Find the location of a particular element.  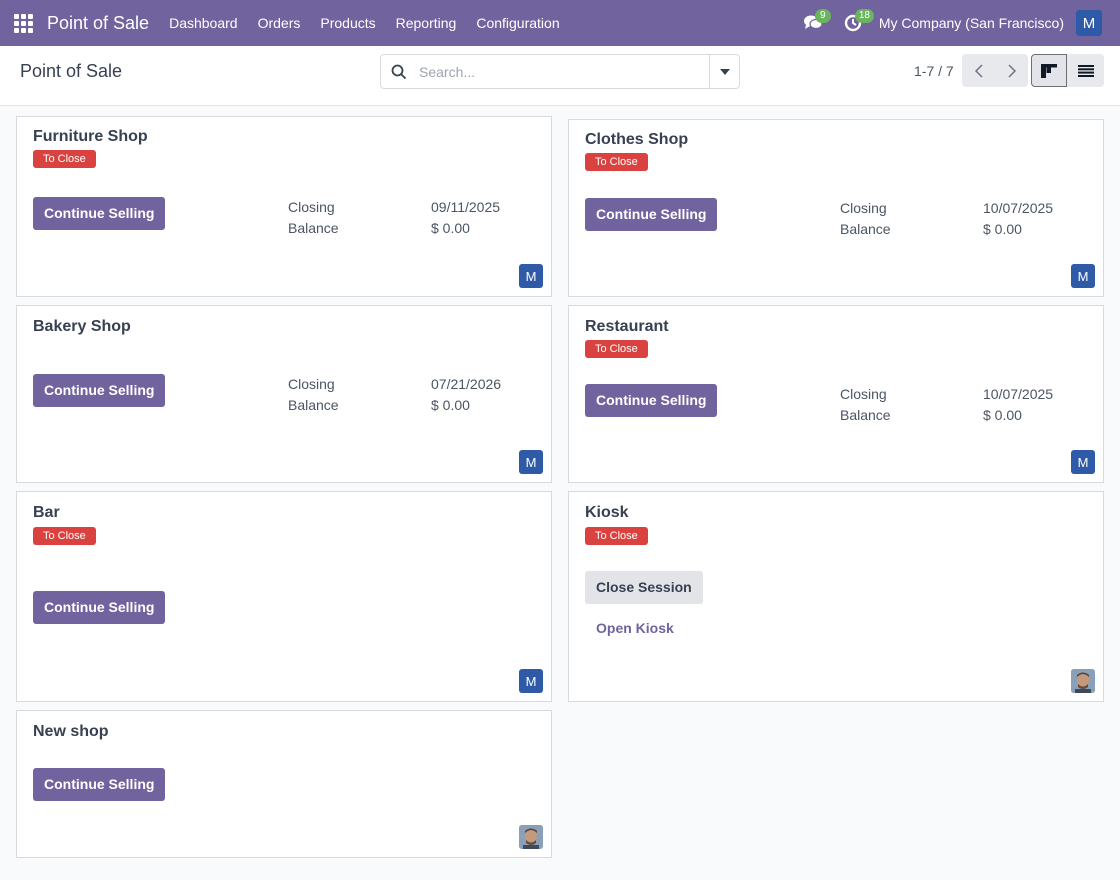

search-box is located at coordinates (560, 71).